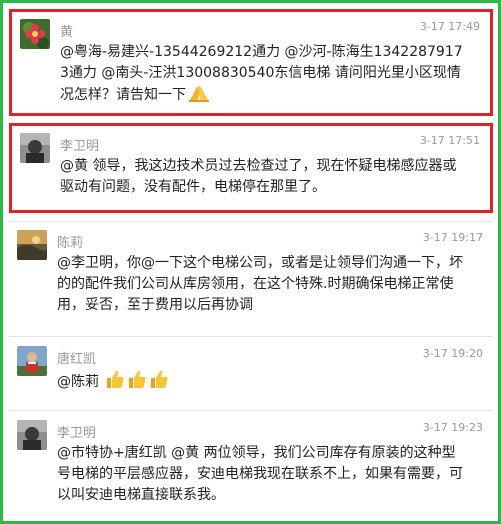 The height and width of the screenshot is (524, 501). What do you see at coordinates (76, 357) in the screenshot?
I see `sender-name: 唐红凯` at bounding box center [76, 357].